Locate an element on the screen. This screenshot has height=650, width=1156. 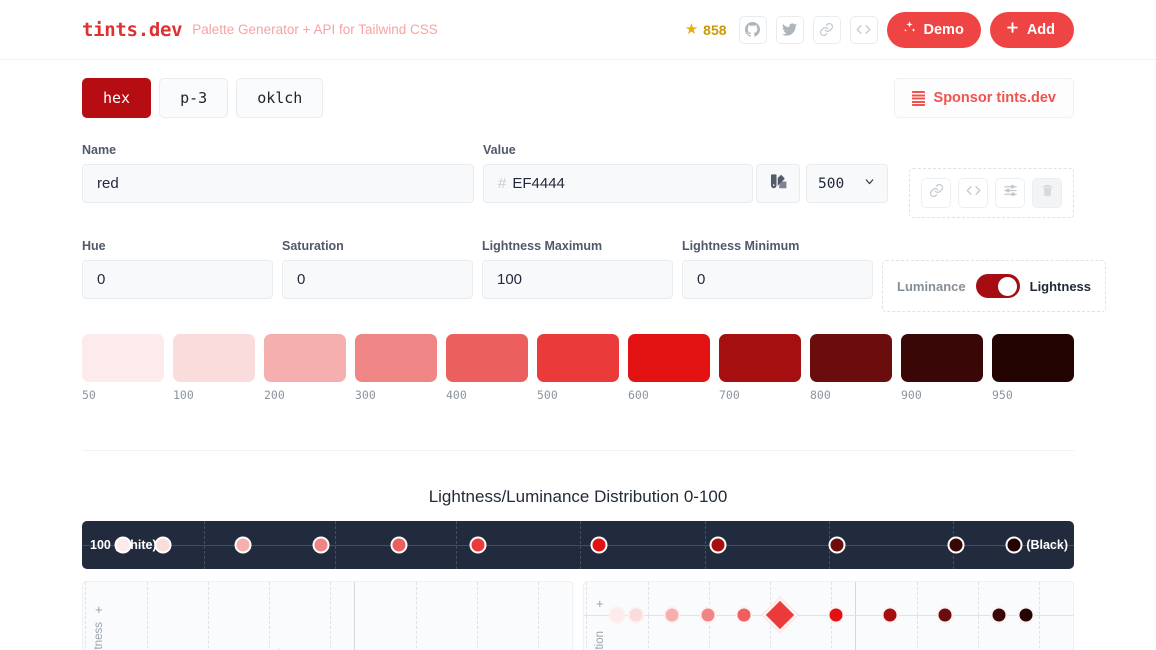
hue-input-value: 0 is located at coordinates (101, 279).